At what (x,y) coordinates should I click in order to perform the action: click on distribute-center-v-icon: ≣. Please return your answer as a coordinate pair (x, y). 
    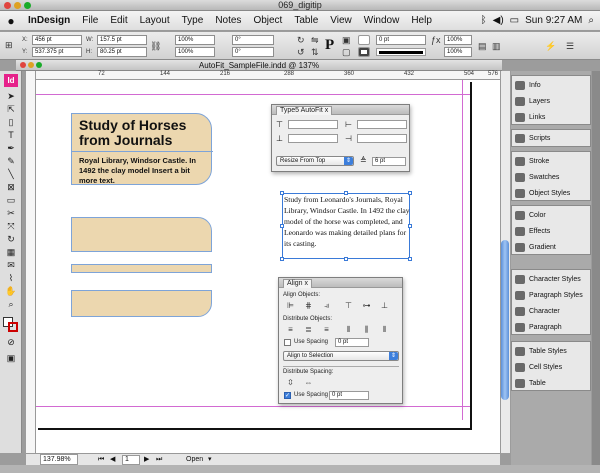
    Looking at the image, I should click on (308, 330).